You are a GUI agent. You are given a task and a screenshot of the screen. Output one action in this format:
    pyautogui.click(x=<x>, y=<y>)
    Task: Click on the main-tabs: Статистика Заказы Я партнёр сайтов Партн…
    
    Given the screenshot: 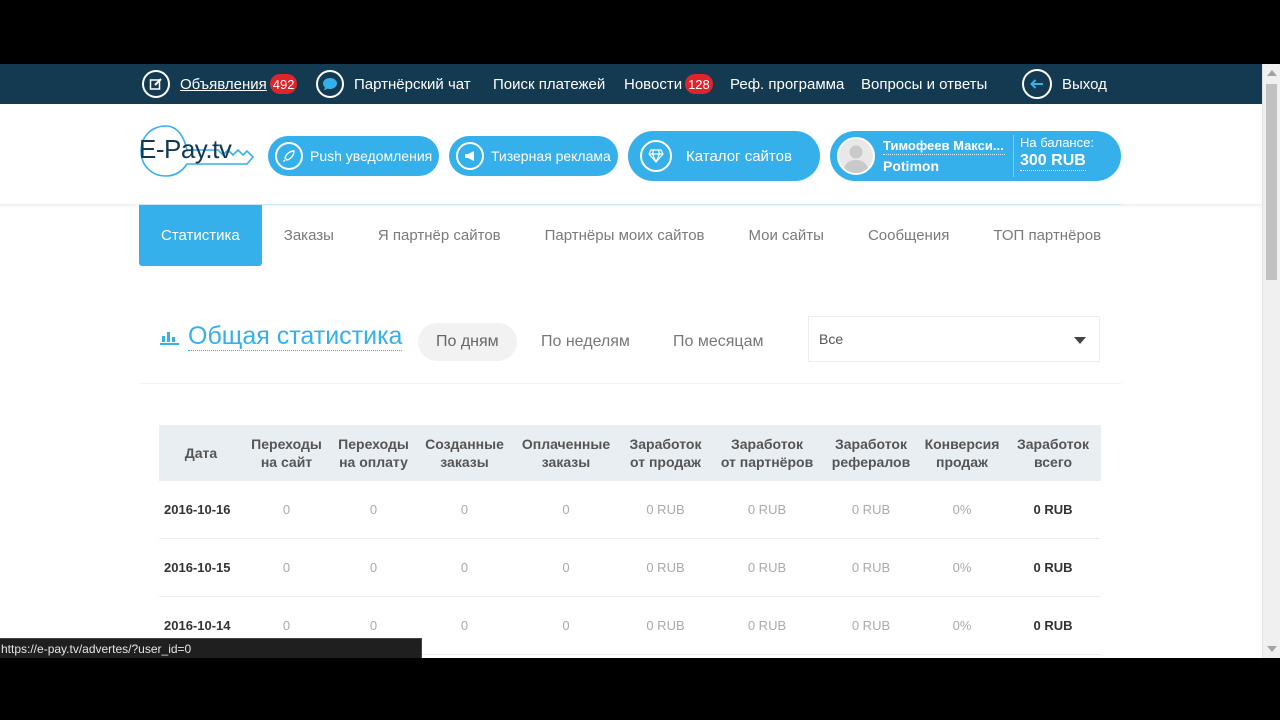 What is the action you would take?
    pyautogui.click(x=631, y=235)
    